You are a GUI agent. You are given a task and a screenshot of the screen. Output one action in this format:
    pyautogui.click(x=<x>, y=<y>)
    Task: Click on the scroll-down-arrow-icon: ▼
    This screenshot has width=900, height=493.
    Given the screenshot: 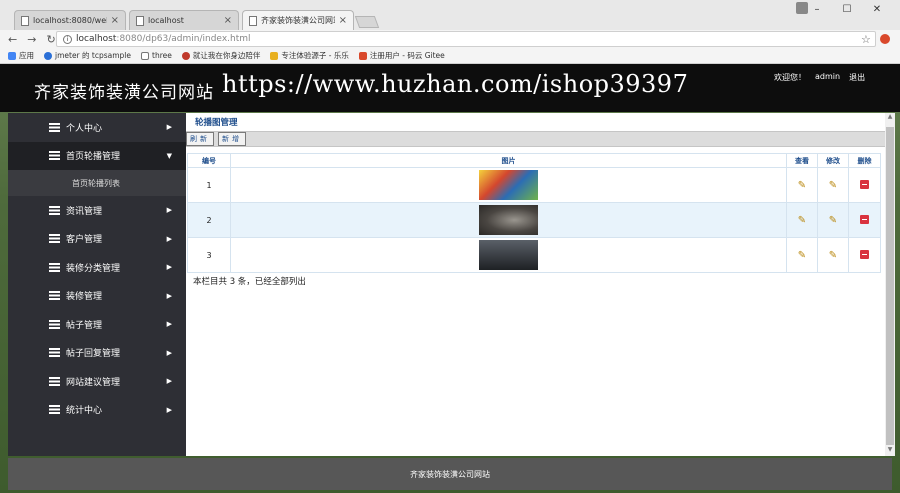 What is the action you would take?
    pyautogui.click(x=890, y=451)
    